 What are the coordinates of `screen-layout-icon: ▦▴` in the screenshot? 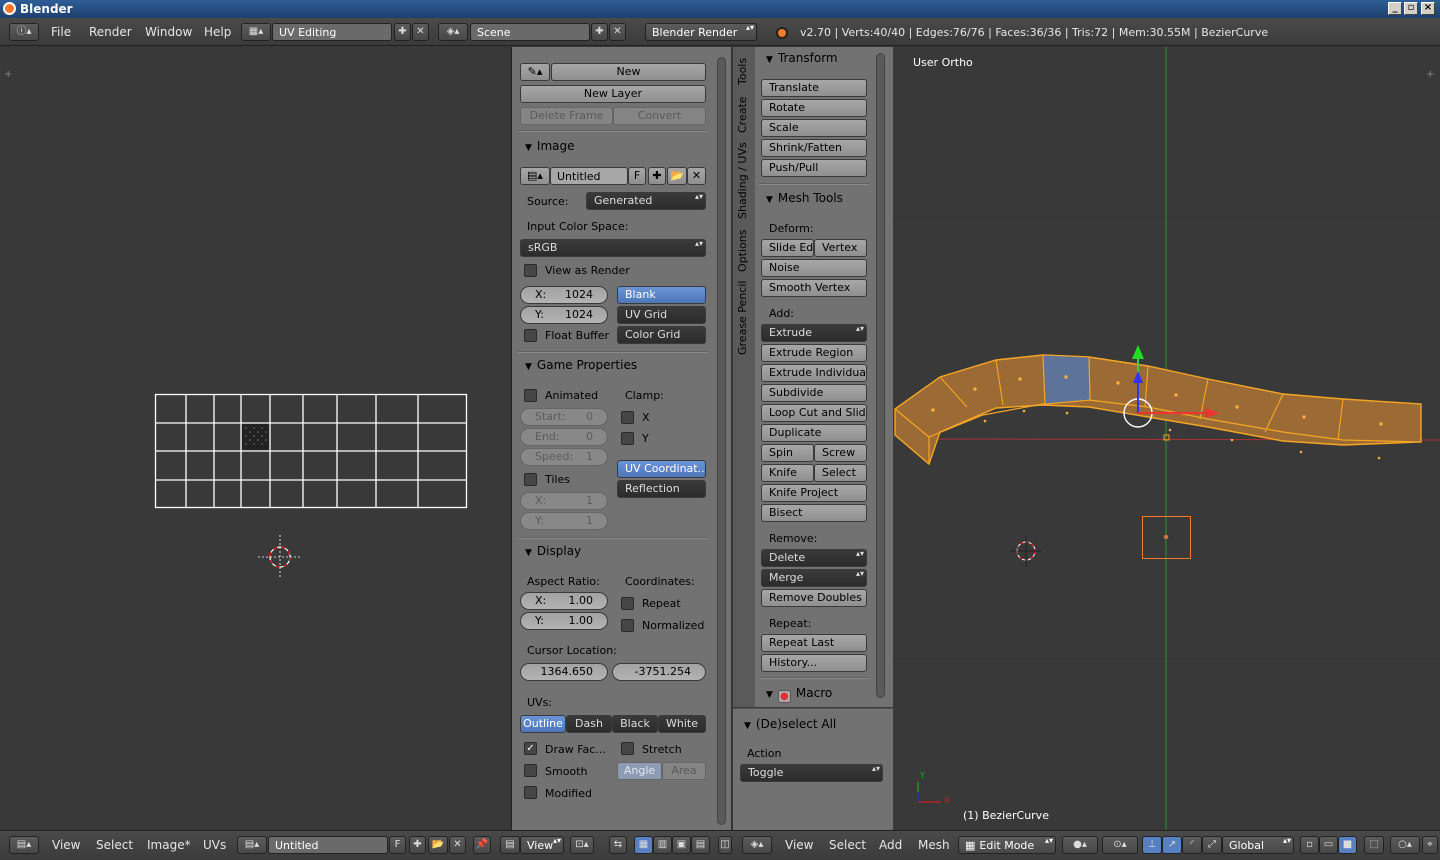 It's located at (256, 32).